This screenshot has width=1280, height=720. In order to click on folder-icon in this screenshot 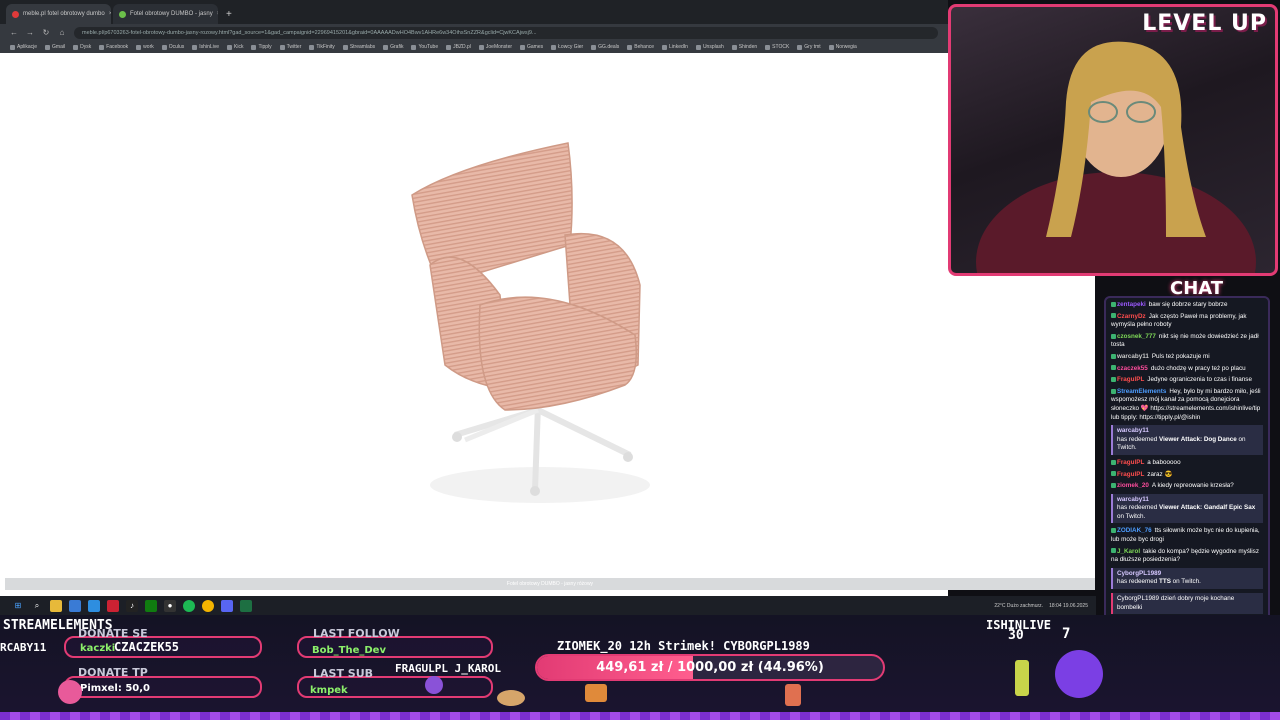, I will do `click(56, 605)`.